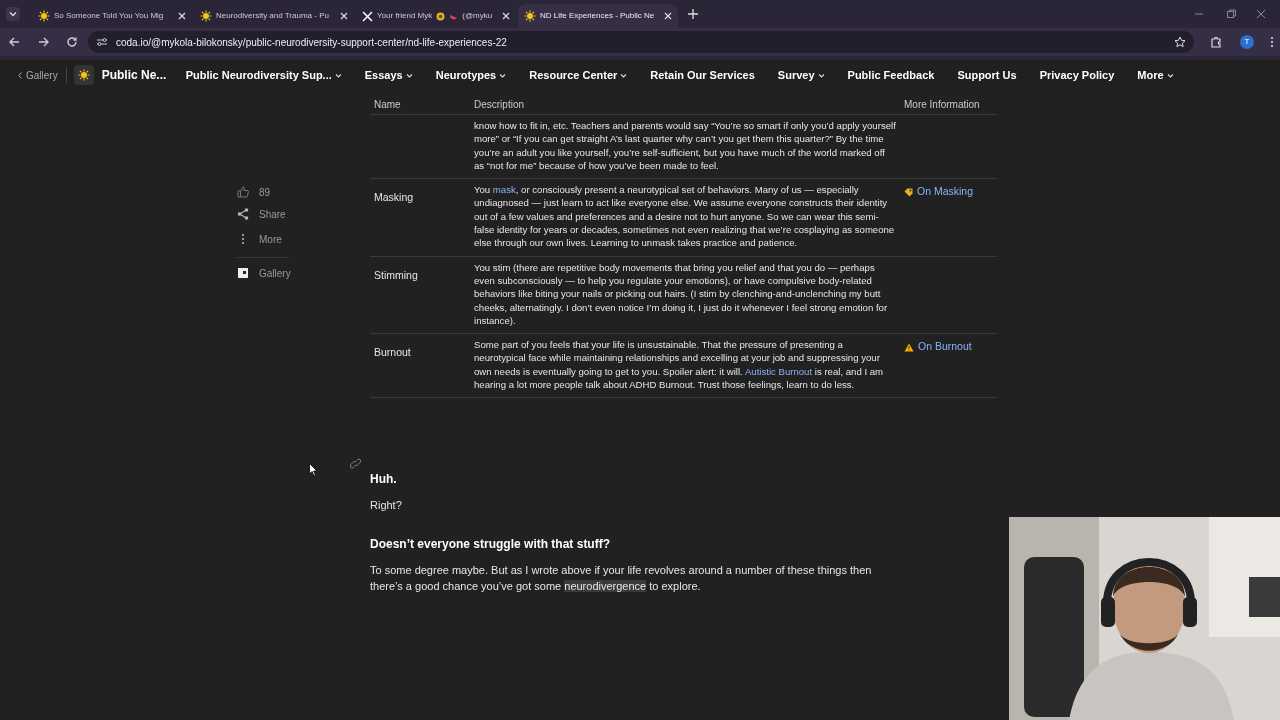  Describe the element at coordinates (471, 75) in the screenshot. I see `nav-menu-item: Neurotypes` at that location.